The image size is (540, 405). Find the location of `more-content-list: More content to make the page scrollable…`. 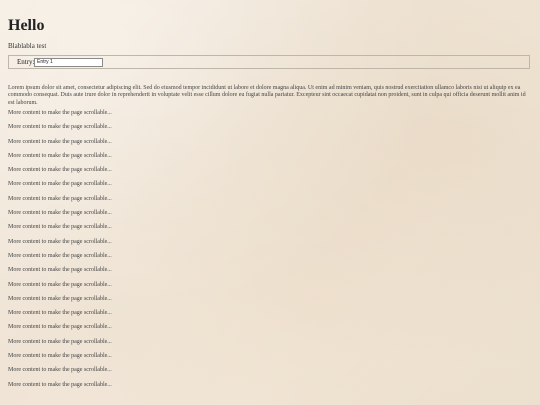

more-content-list: More content to make the page scrollable… is located at coordinates (60, 253).